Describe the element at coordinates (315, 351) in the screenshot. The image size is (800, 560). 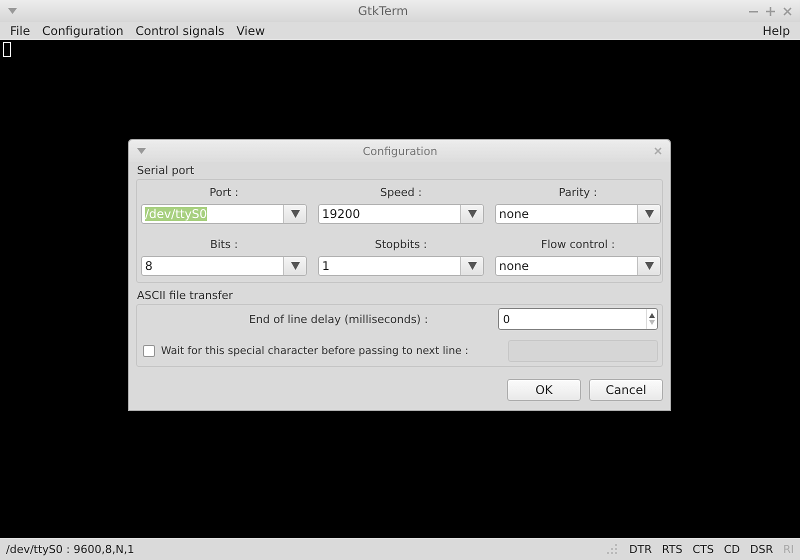
I see `checkbox-label: Wait for this special character before passing to next line :` at that location.